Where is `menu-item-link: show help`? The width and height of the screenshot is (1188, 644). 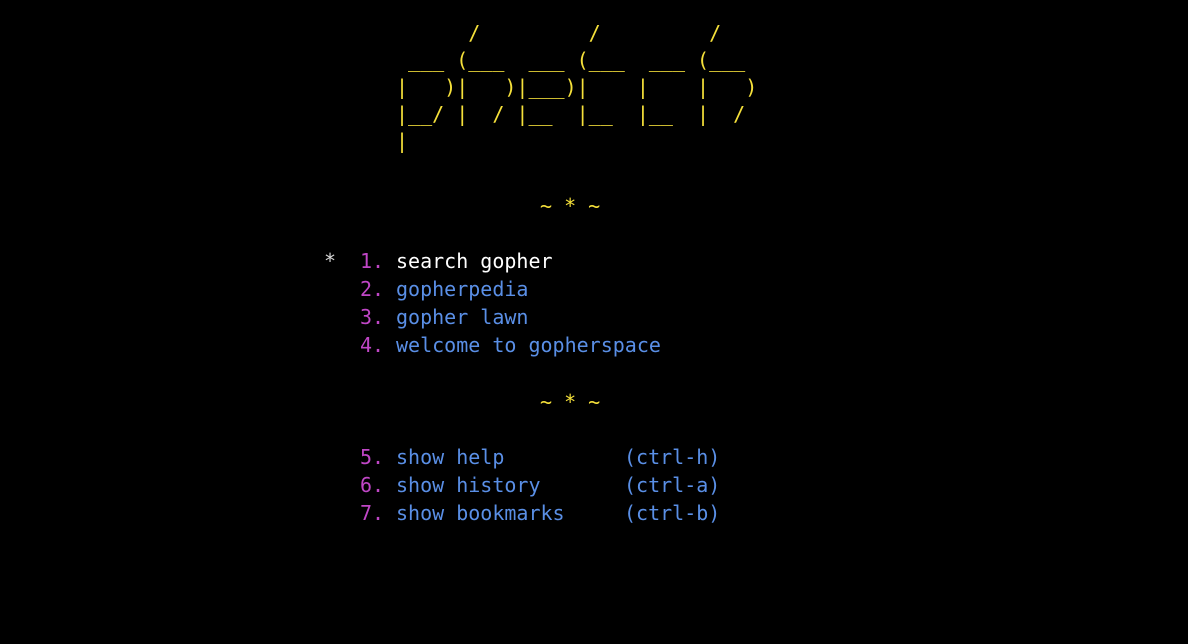 menu-item-link: show help is located at coordinates (450, 457).